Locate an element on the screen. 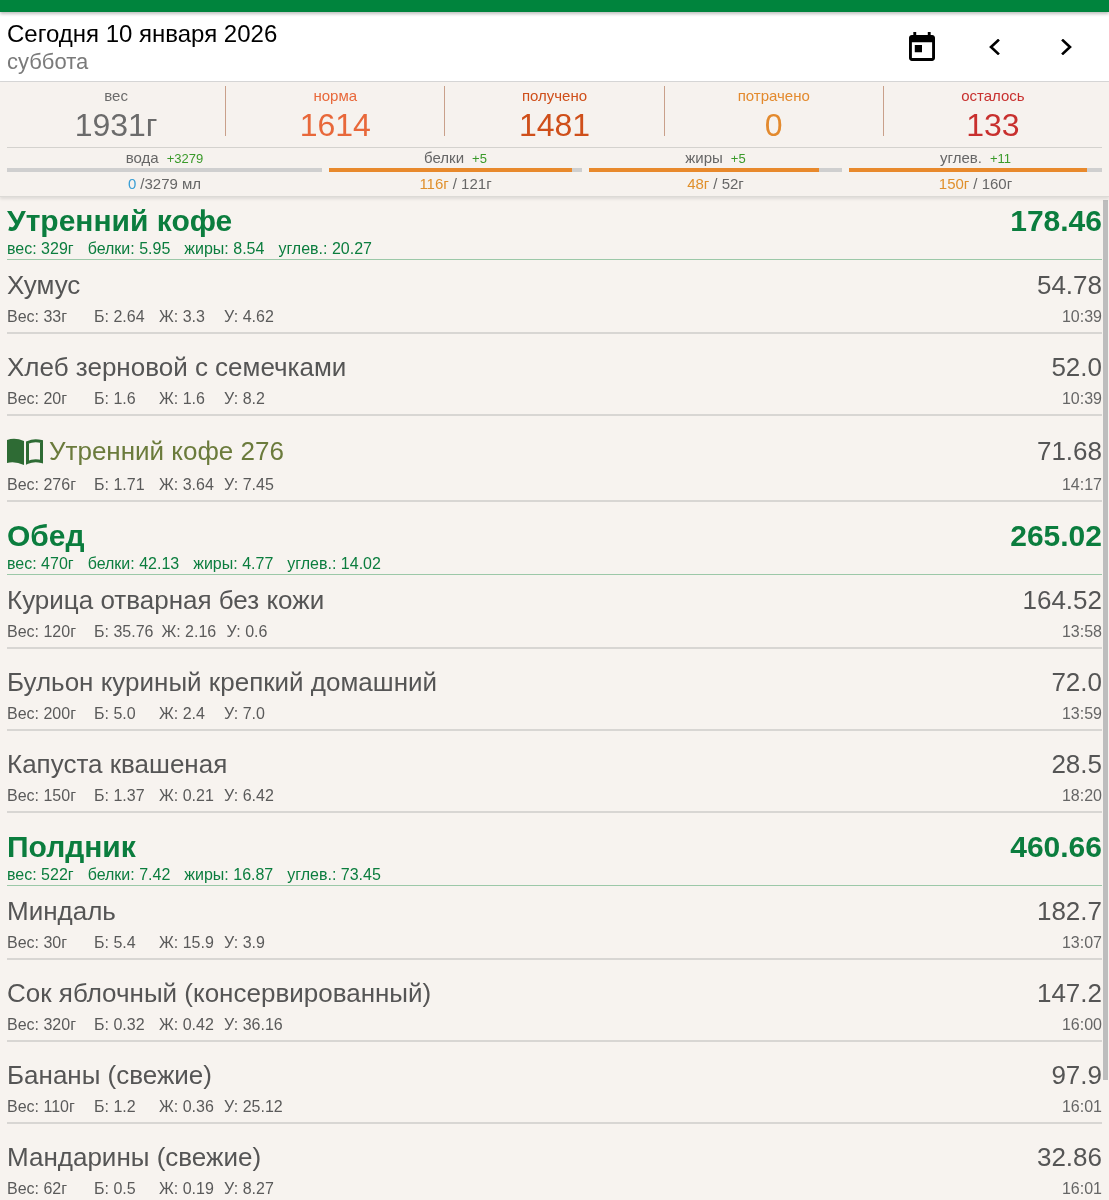  food-calories: 32.86 is located at coordinates (1069, 1157).